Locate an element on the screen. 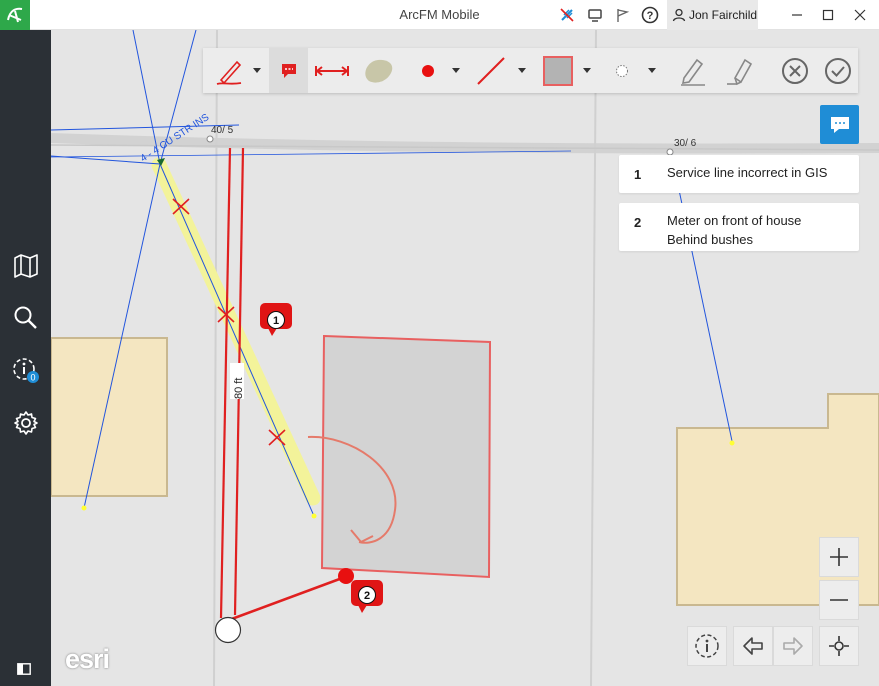  note-line: Meter on front of house is located at coordinates (734, 220).